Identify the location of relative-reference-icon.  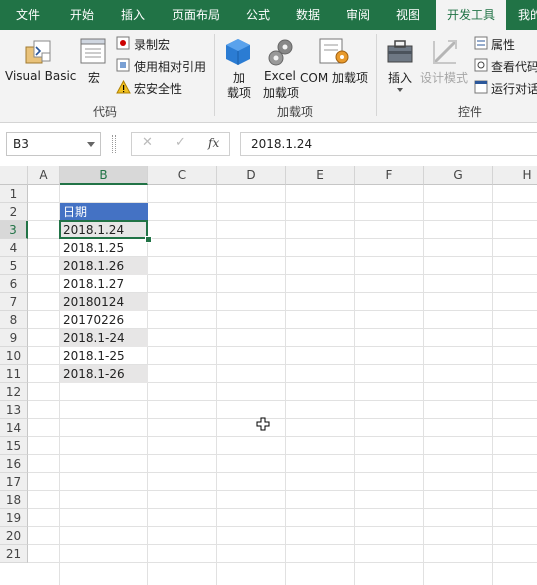
(123, 65).